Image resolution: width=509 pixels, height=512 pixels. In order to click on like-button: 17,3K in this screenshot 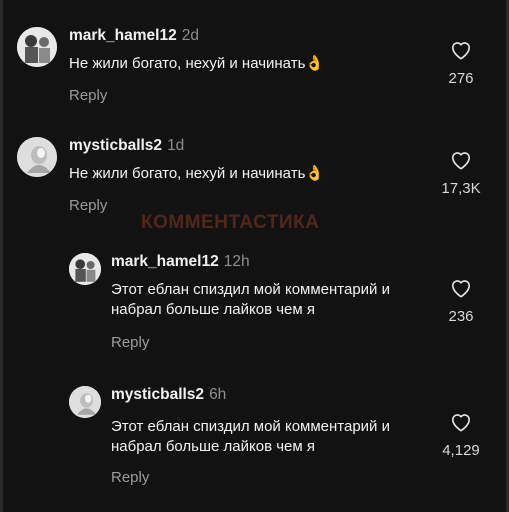, I will do `click(461, 173)`.